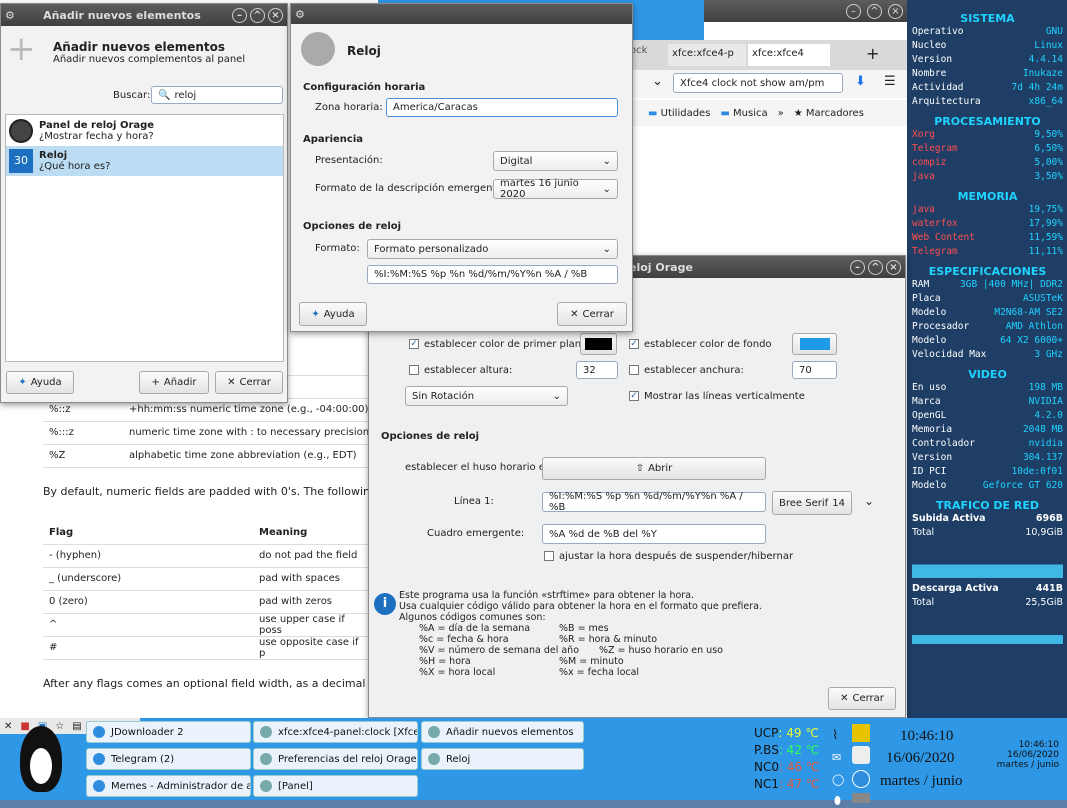  Describe the element at coordinates (502, 759) in the screenshot. I see `taskbar-button: Reloj` at that location.